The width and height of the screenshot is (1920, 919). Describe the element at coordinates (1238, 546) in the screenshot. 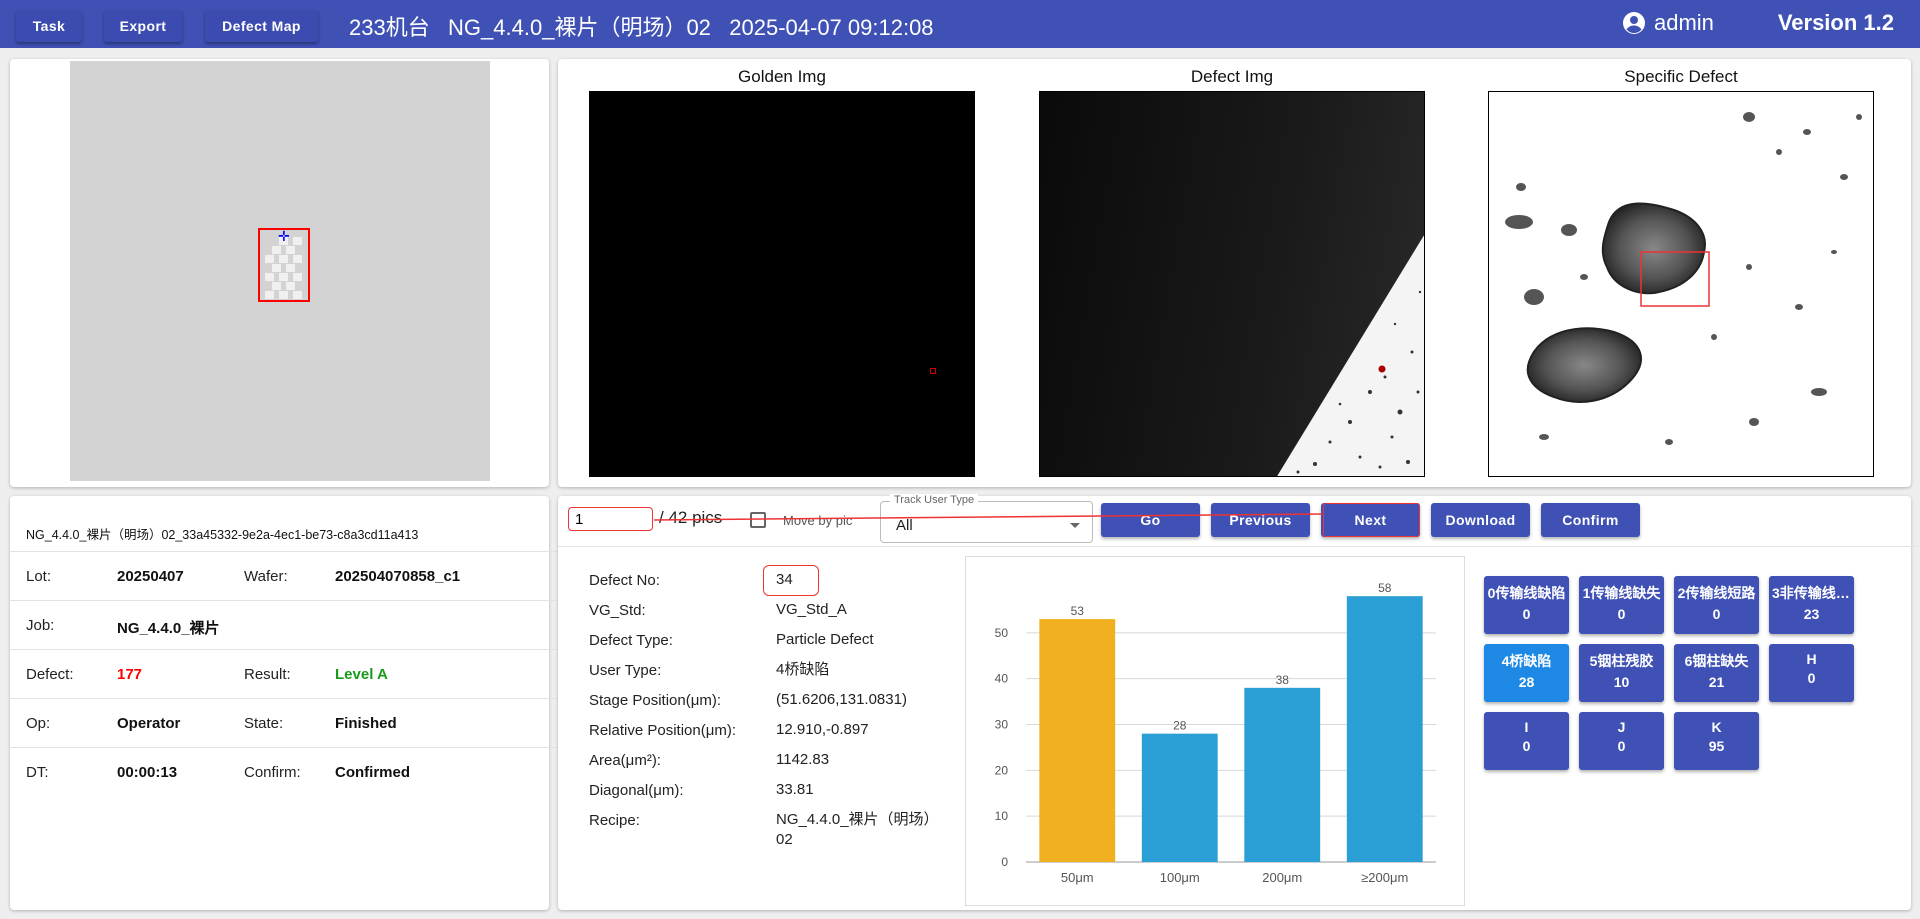

I see `controls-divider` at that location.